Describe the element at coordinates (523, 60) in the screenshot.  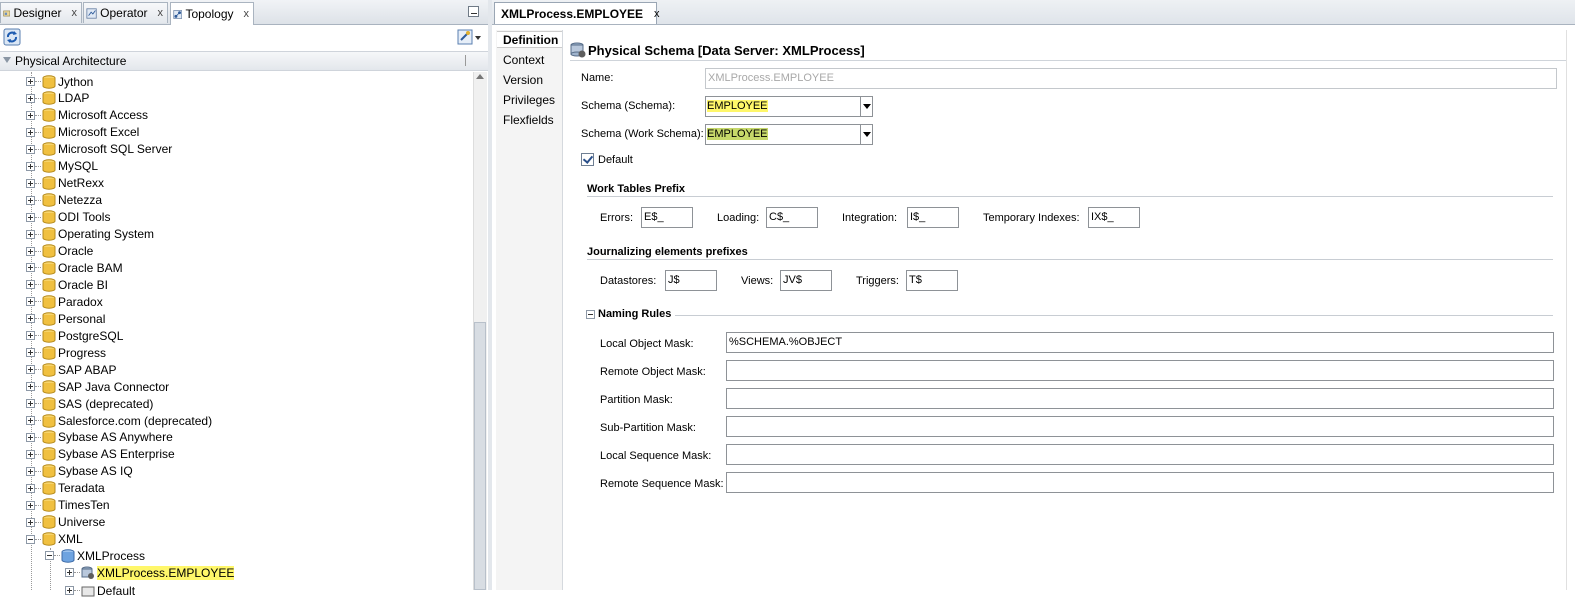
I see `nav-context: Context` at that location.